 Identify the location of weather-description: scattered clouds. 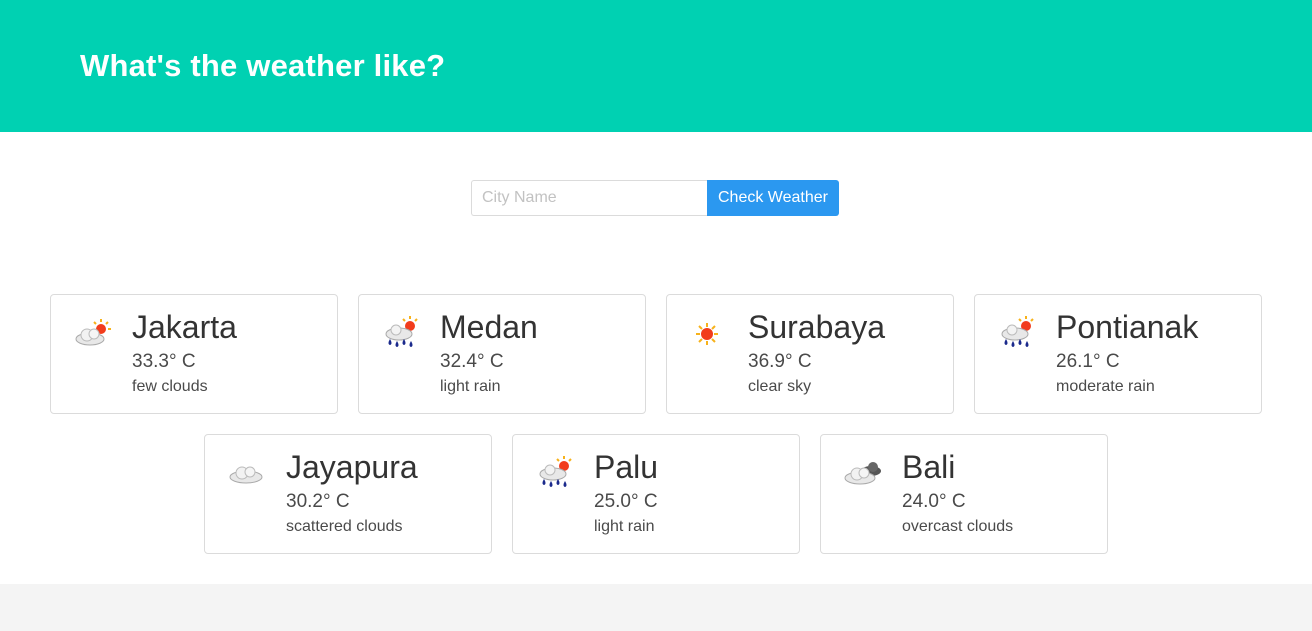
(344, 526).